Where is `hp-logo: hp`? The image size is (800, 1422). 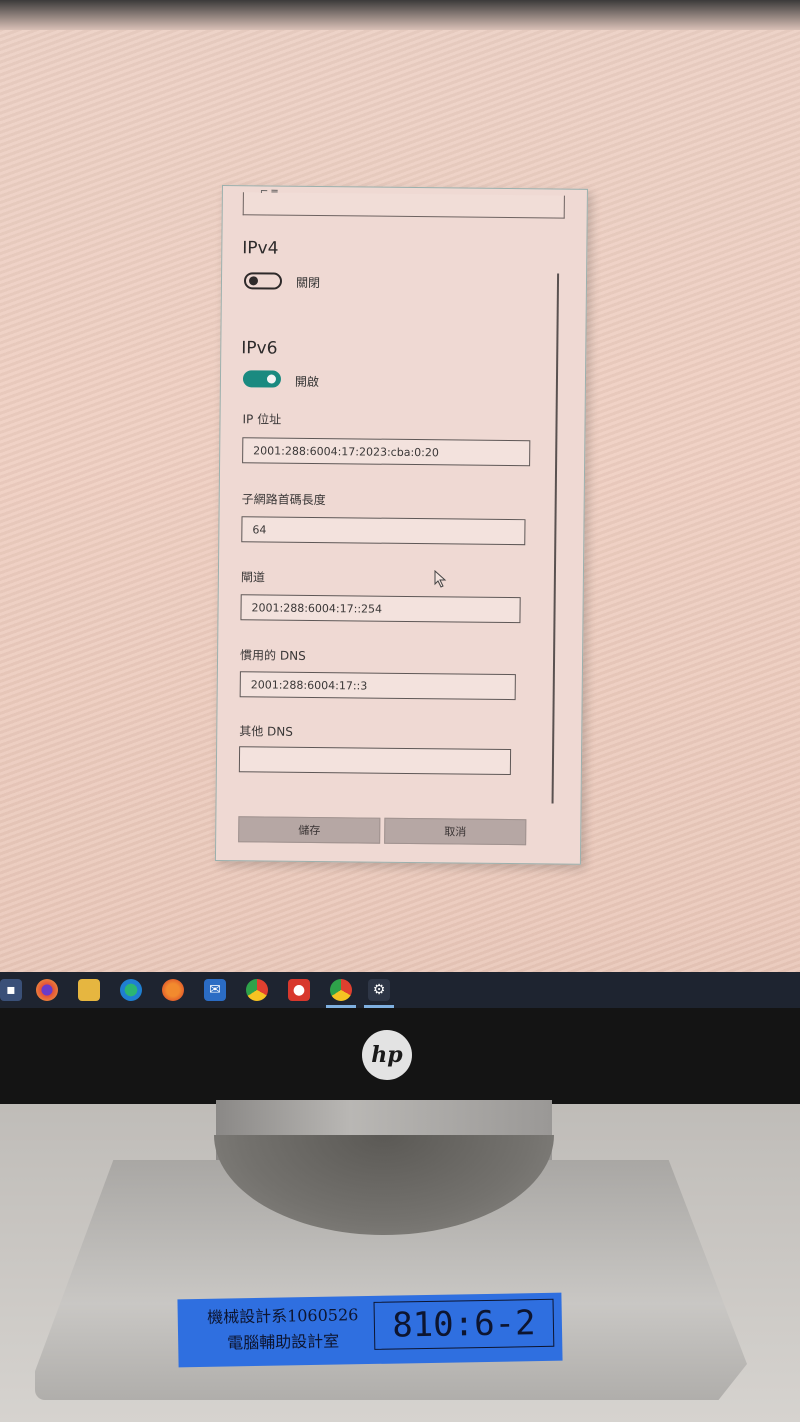
hp-logo: hp is located at coordinates (387, 1055).